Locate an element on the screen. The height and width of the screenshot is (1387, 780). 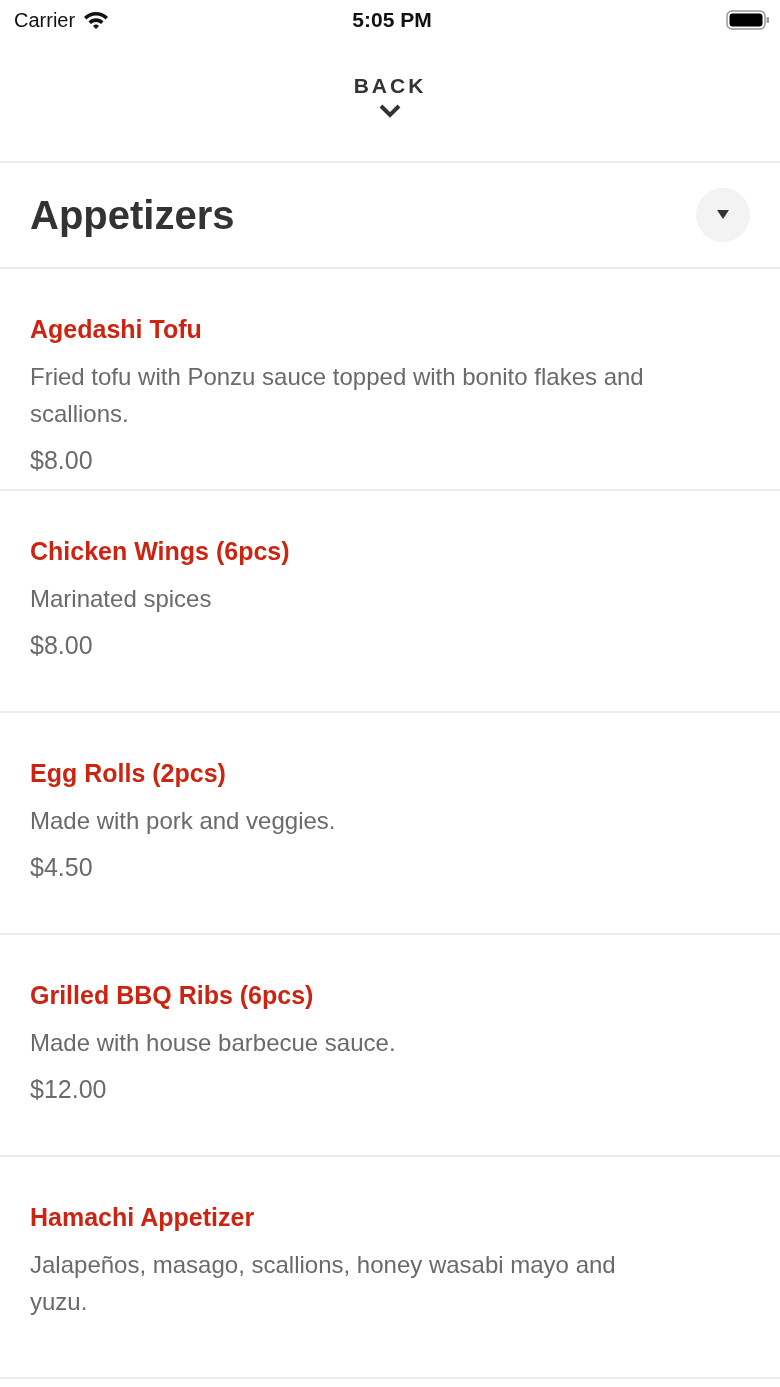
item-name: Agedashi Tofu is located at coordinates (116, 329).